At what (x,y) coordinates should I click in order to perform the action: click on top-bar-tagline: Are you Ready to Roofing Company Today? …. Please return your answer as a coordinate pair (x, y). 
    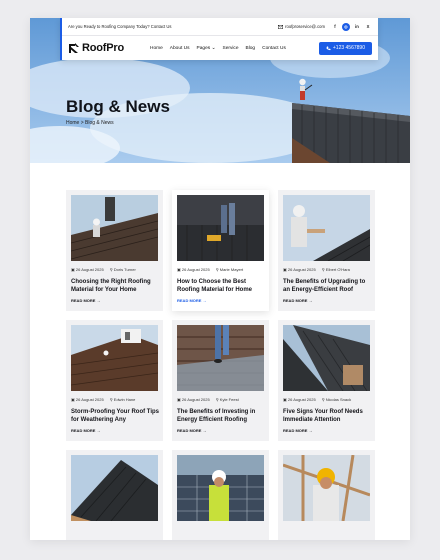
    Looking at the image, I should click on (173, 26).